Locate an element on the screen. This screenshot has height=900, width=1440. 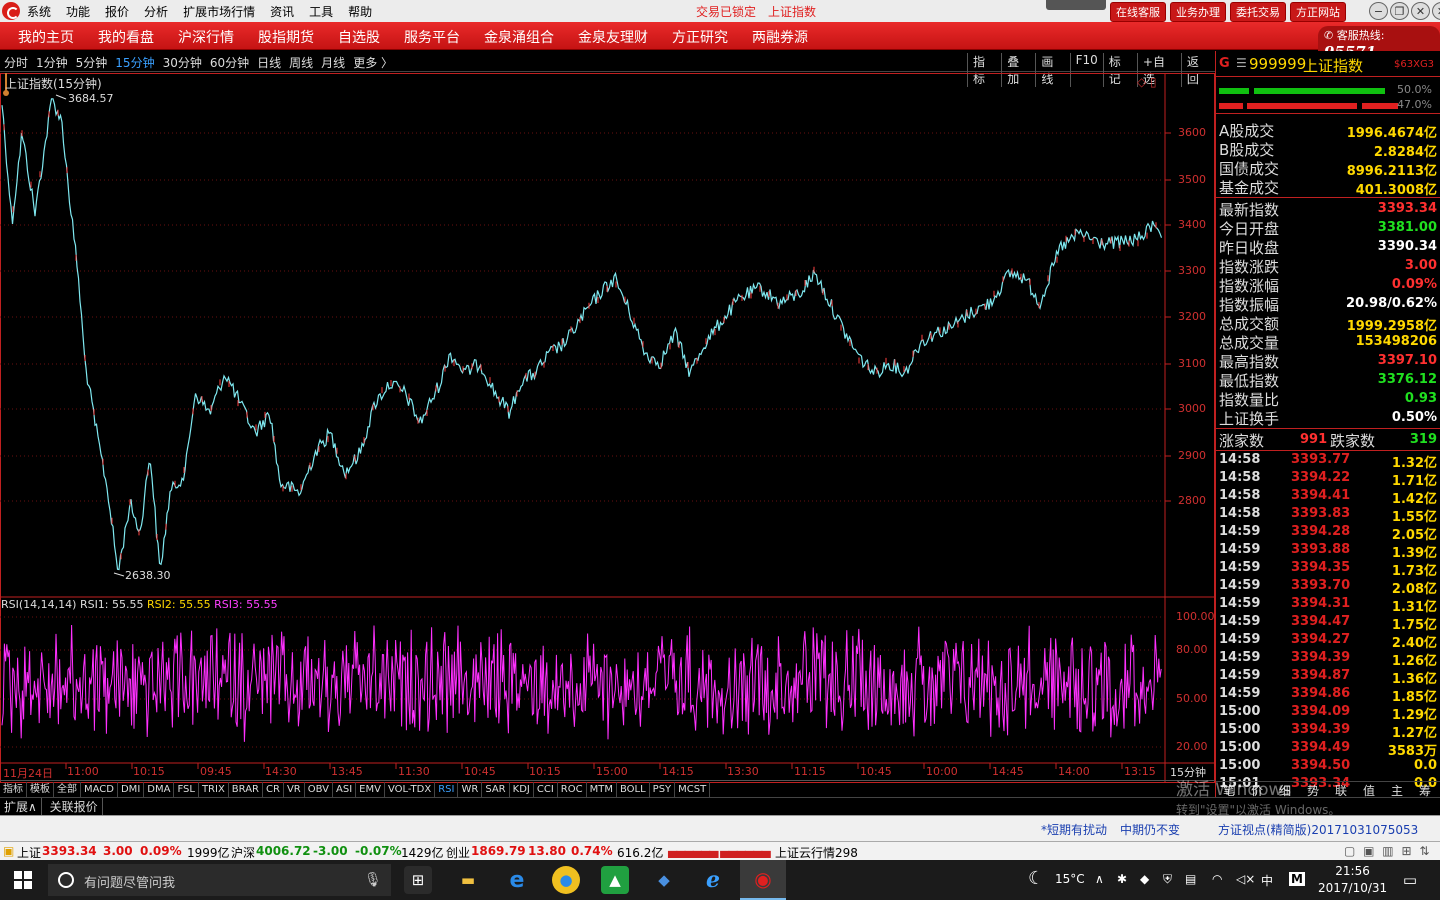
period-15min: 15分钟 is located at coordinates (134, 62).